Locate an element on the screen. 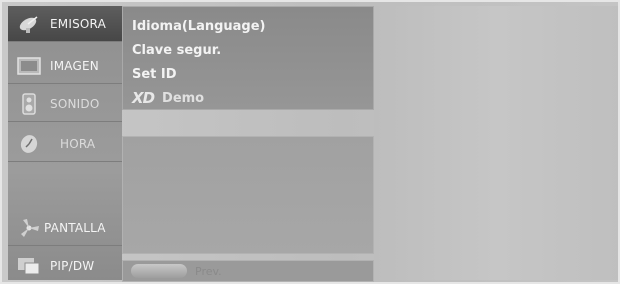 Image resolution: width=620 pixels, height=284 pixels. sidebar-item-label: SONIDO is located at coordinates (75, 103).